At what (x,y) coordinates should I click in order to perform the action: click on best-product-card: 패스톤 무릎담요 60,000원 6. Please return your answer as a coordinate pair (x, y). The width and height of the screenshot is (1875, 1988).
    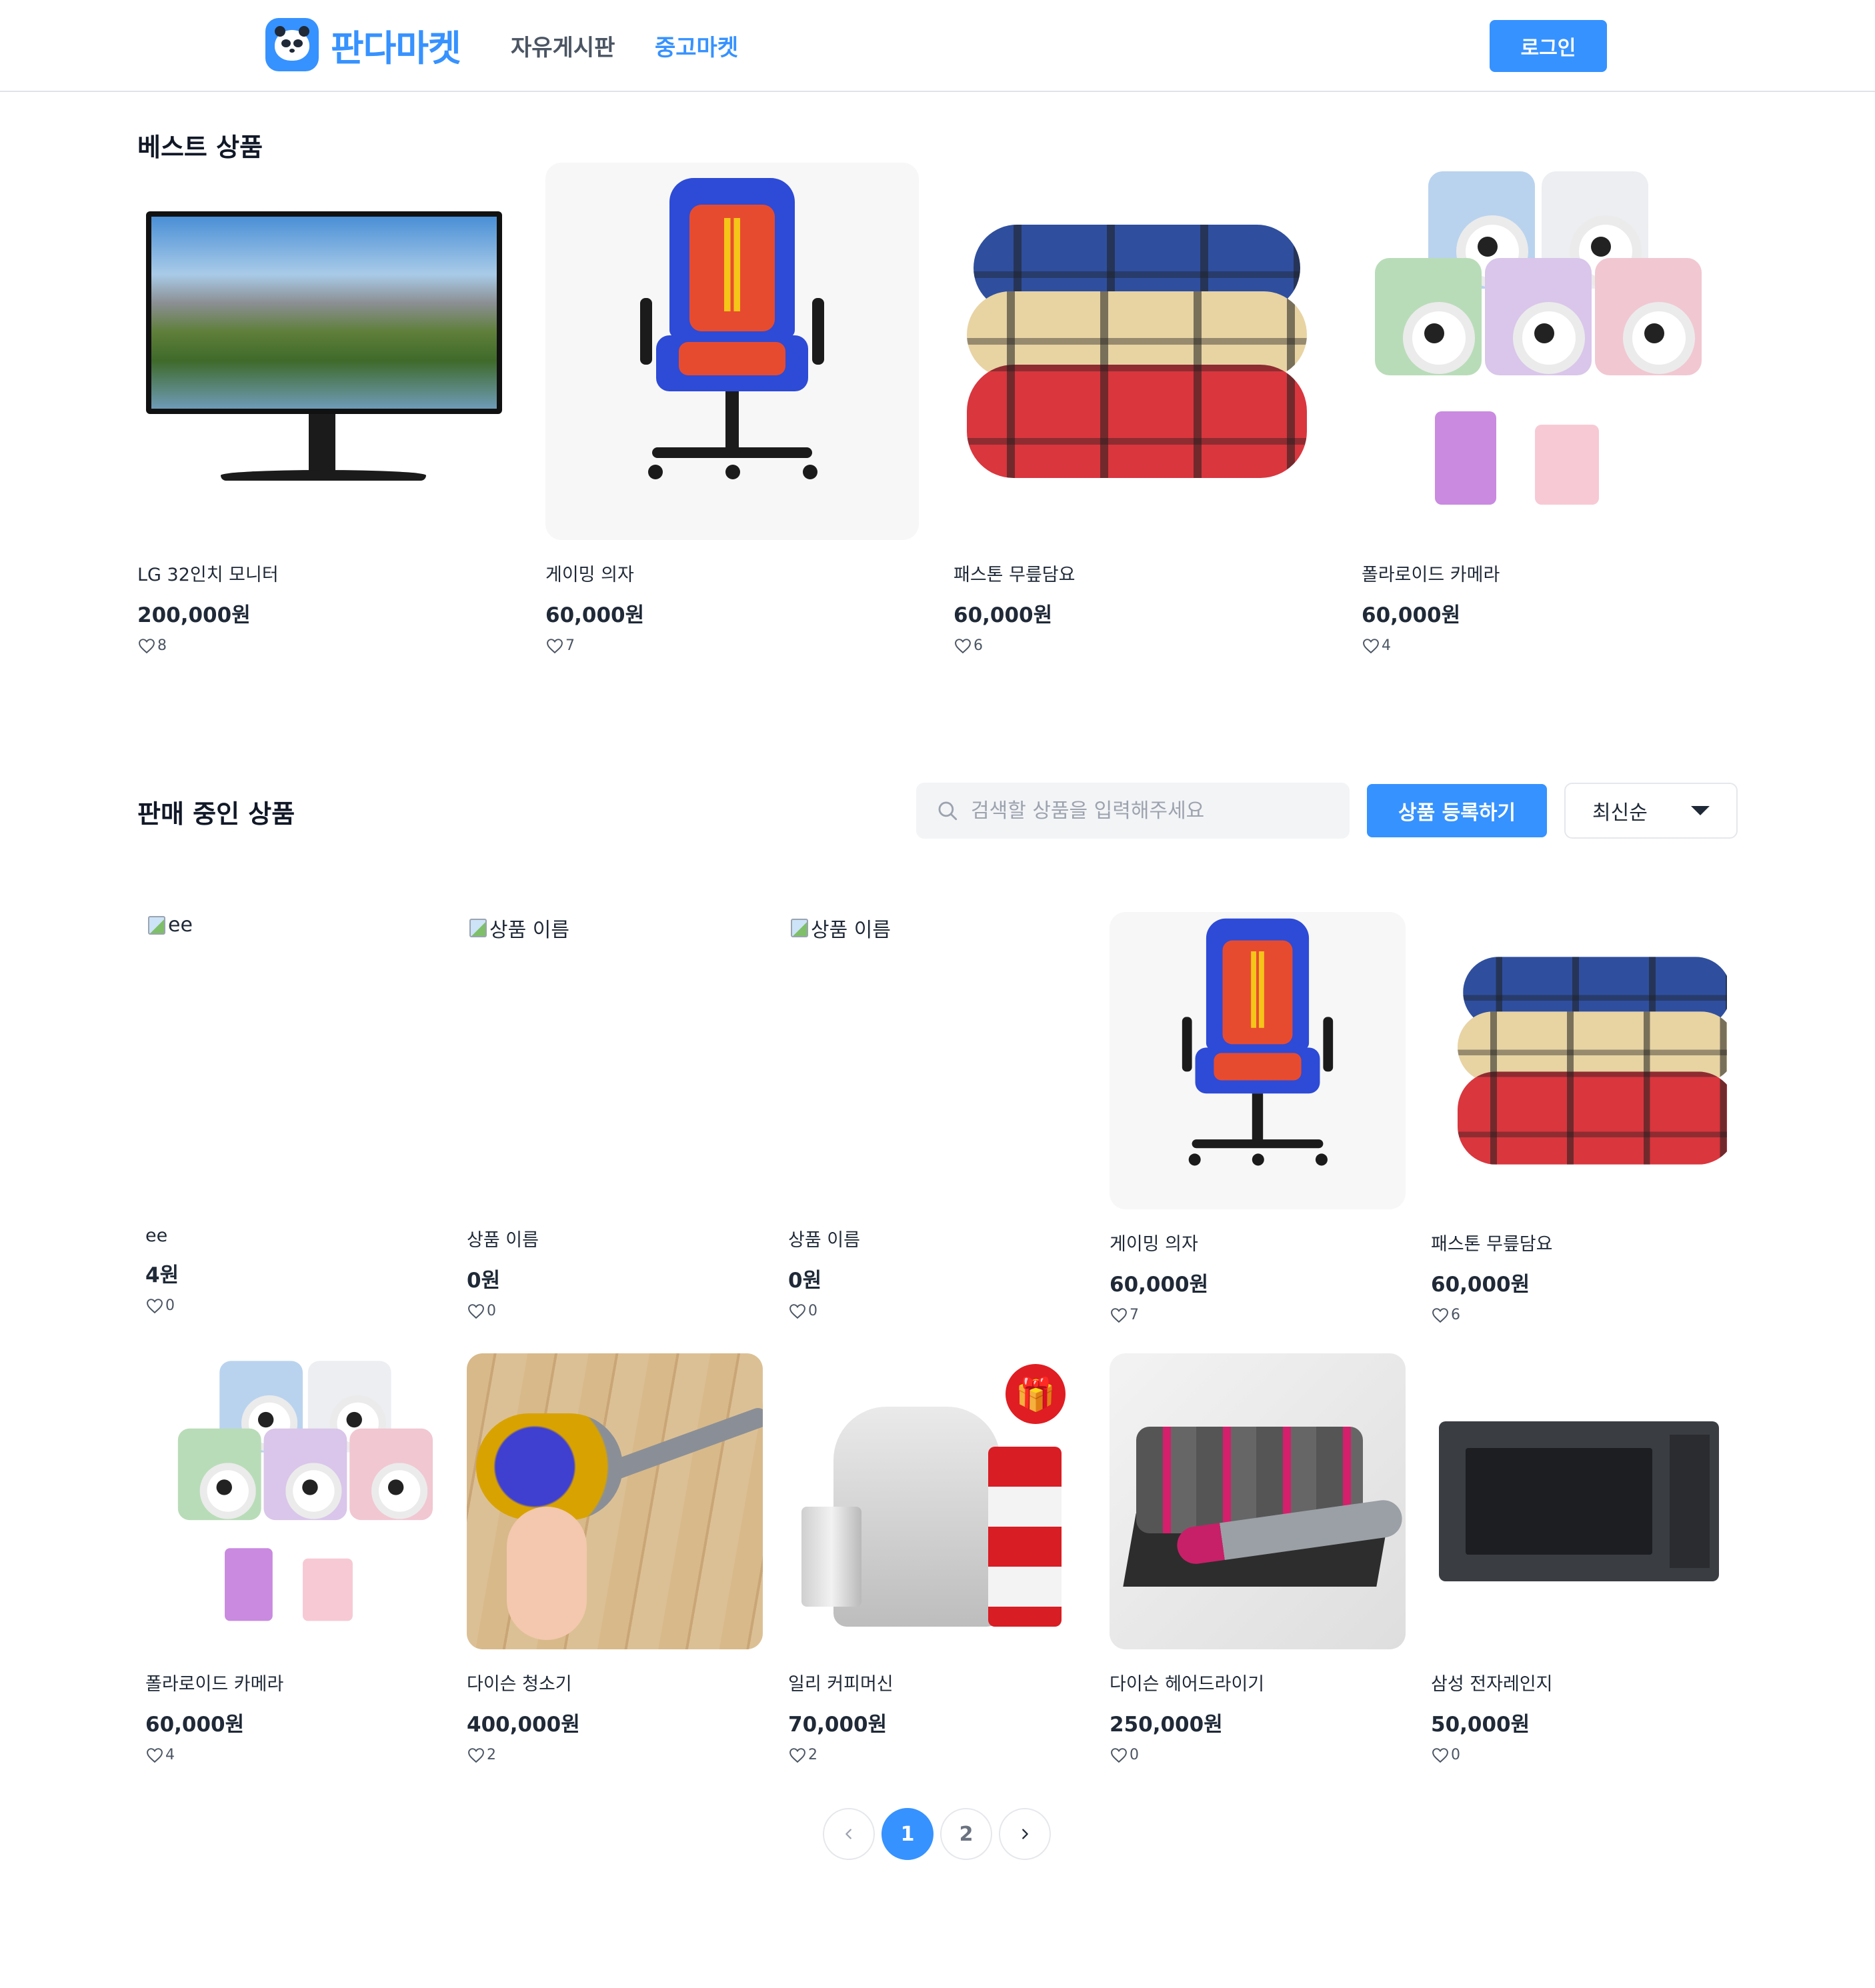
    Looking at the image, I should click on (1140, 408).